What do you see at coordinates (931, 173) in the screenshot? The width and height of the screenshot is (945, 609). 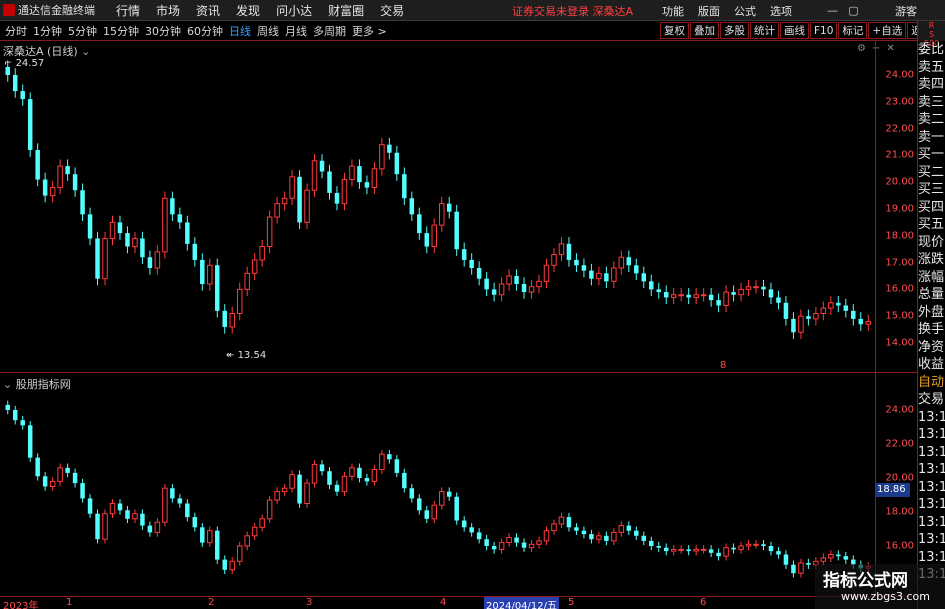 I see `side-item: 买二` at bounding box center [931, 173].